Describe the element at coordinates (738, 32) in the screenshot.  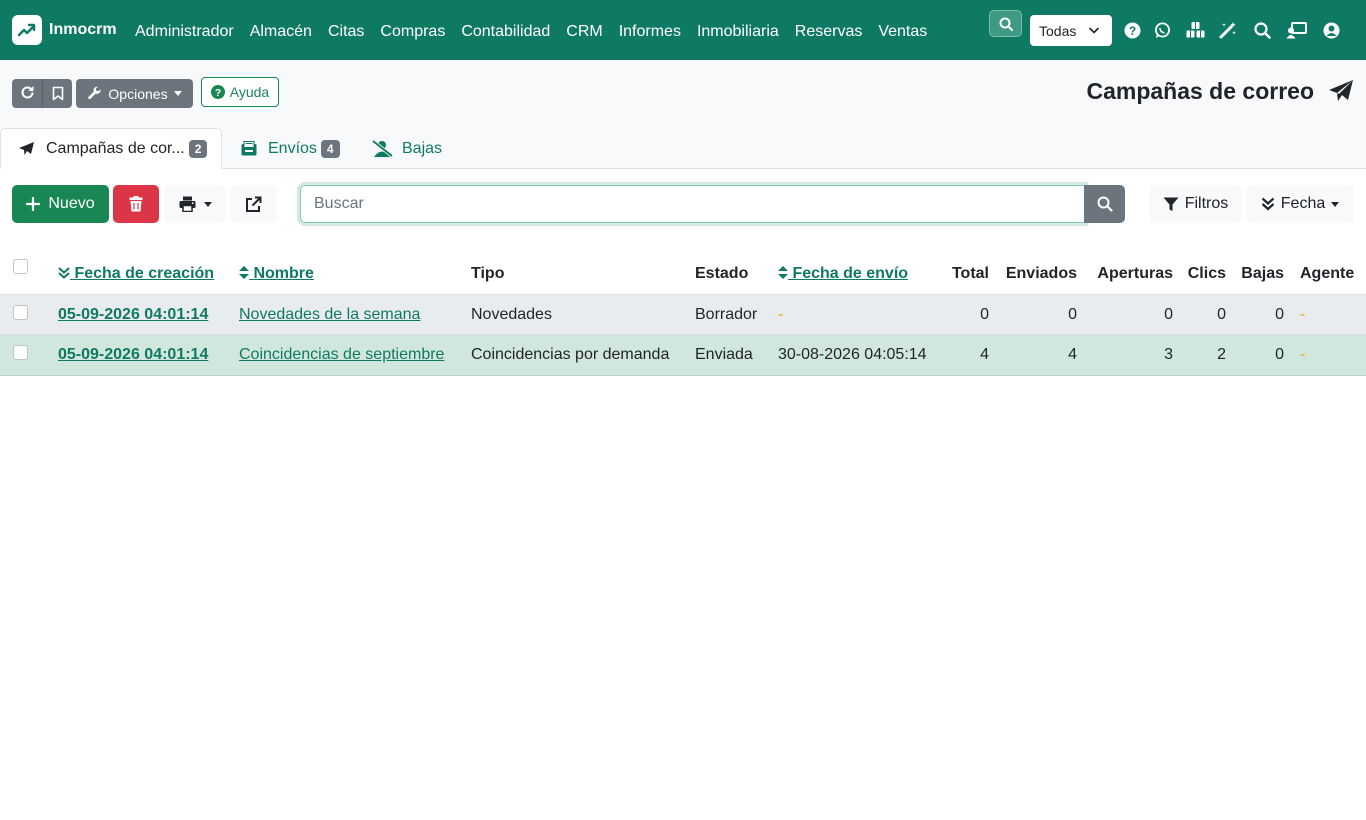
I see `menu-item-inmobiliaria: Inmobiliaria` at that location.